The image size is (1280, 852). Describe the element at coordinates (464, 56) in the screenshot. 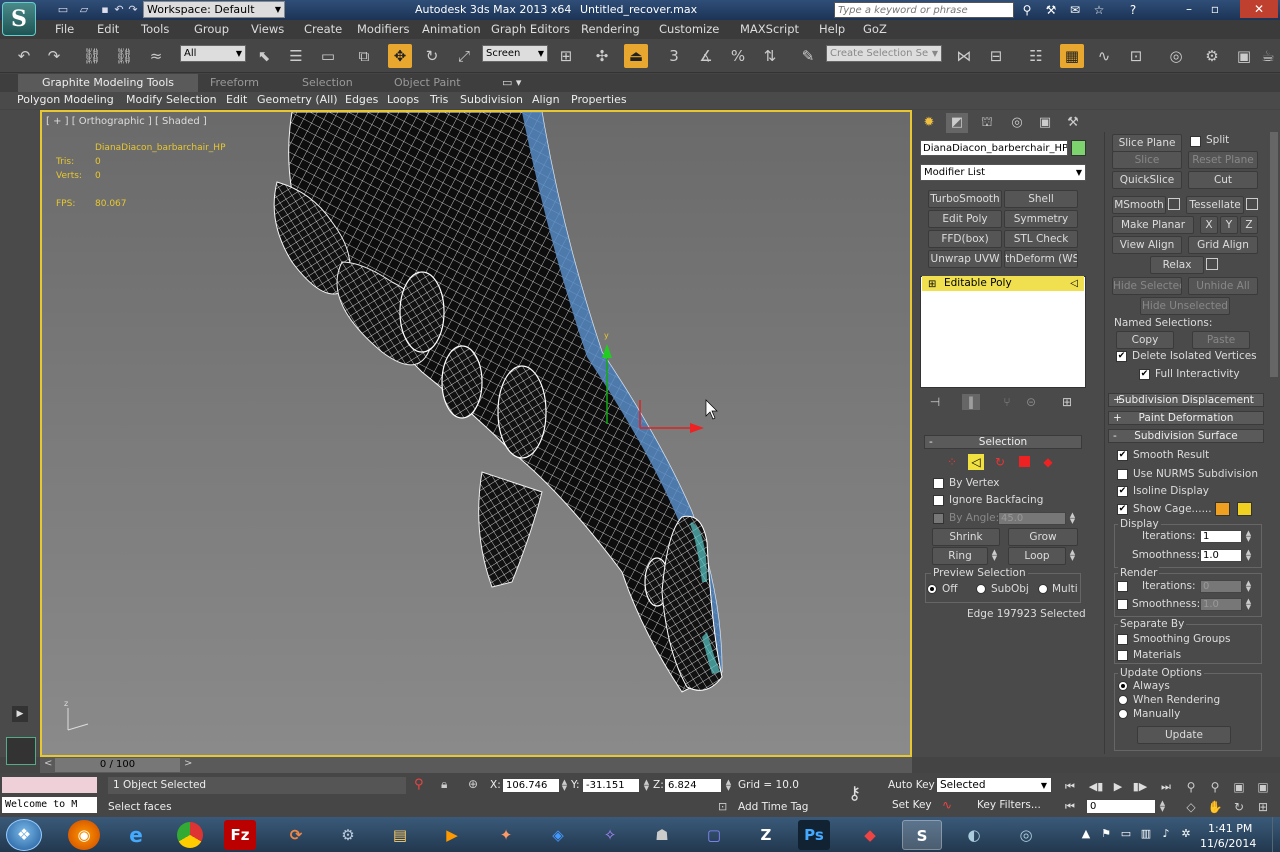

I see `select-and-scale-icon: ⤢` at that location.